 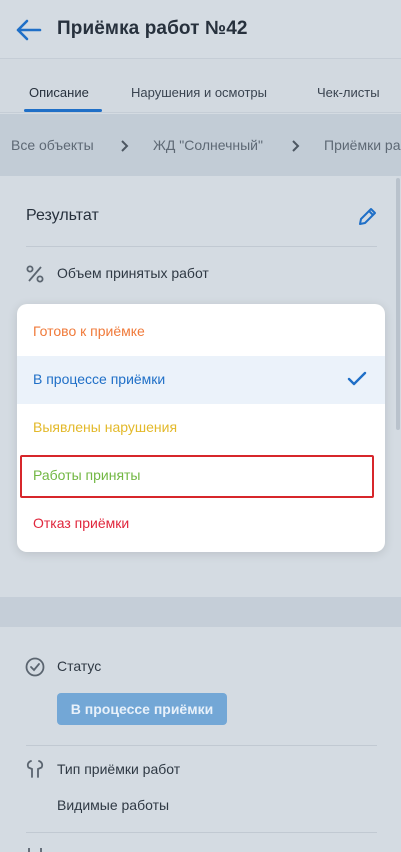 What do you see at coordinates (63, 110) in the screenshot?
I see `active-tab-indicator` at bounding box center [63, 110].